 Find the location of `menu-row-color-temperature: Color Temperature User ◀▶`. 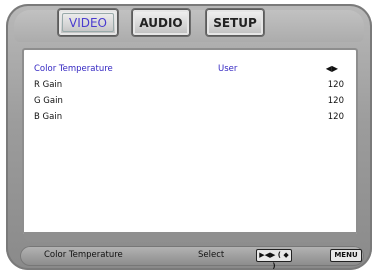

menu-row-color-temperature: Color Temperature User ◀▶ is located at coordinates (189, 69).